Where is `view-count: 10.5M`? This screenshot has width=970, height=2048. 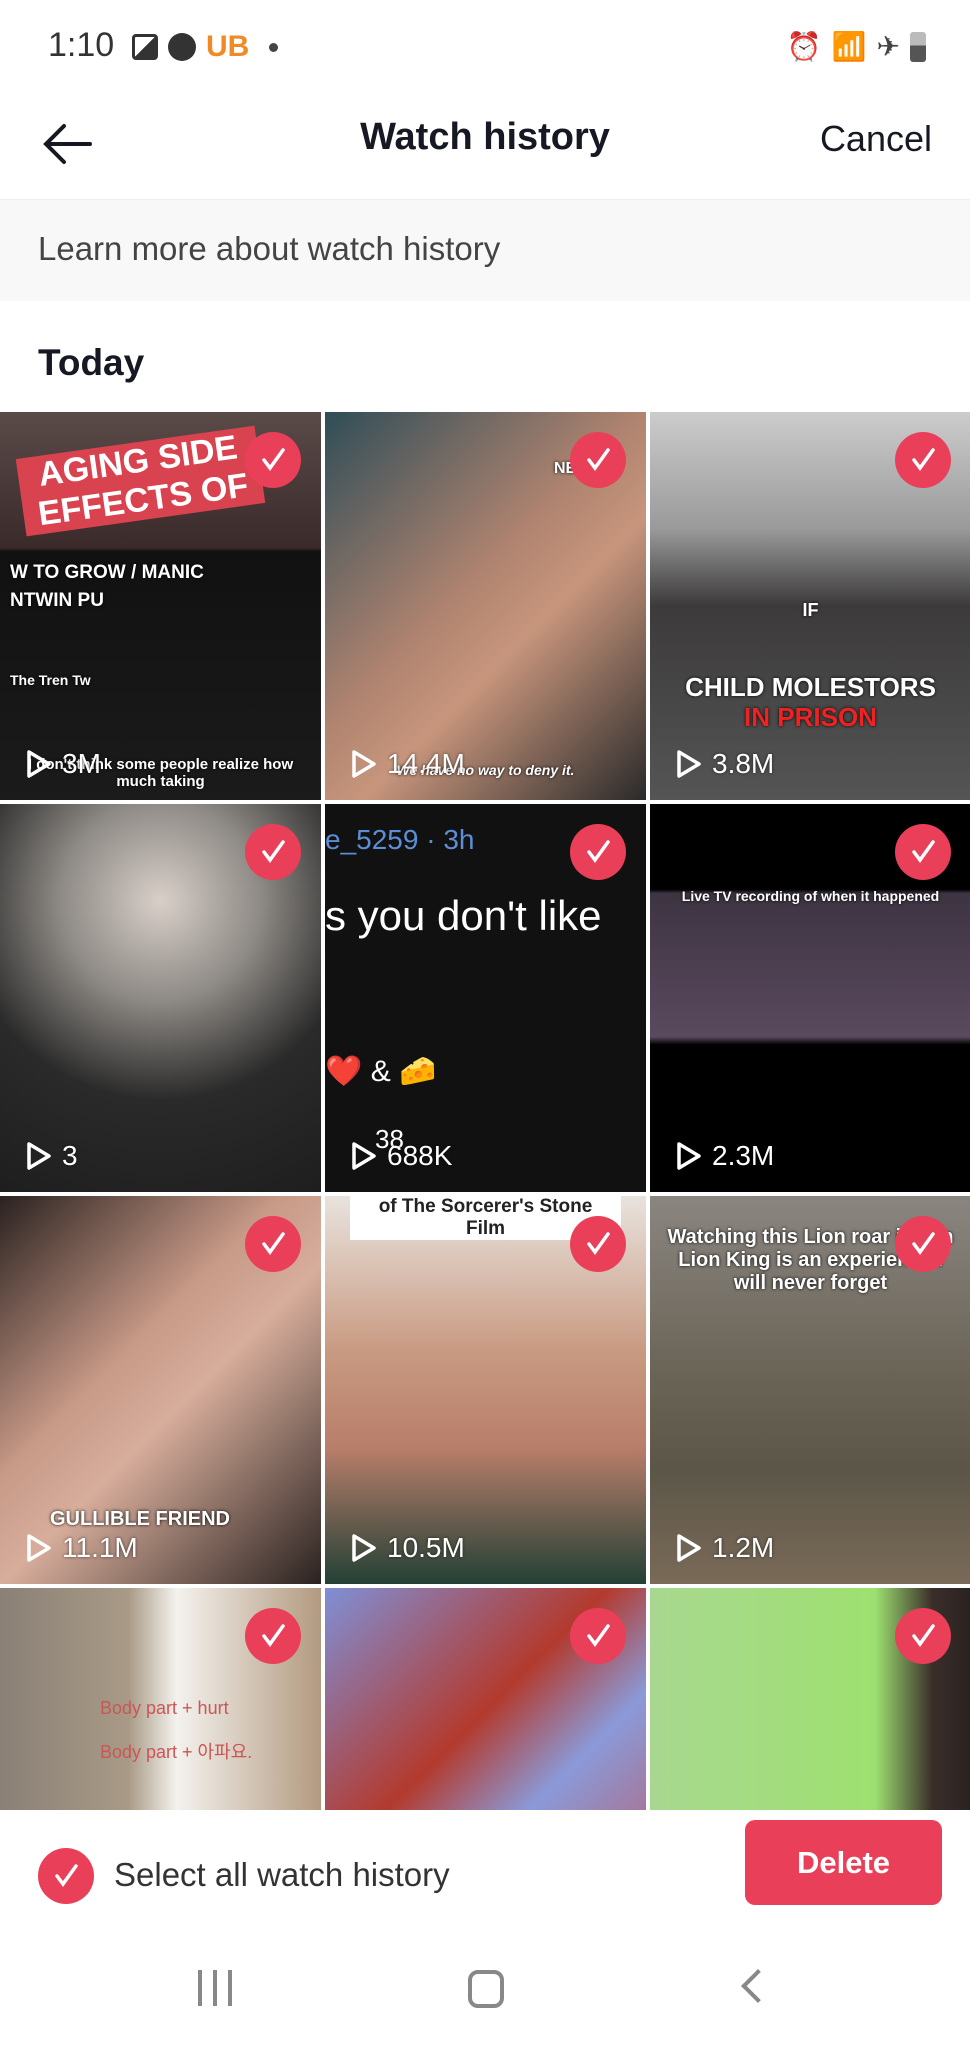
view-count: 10.5M is located at coordinates (408, 1548).